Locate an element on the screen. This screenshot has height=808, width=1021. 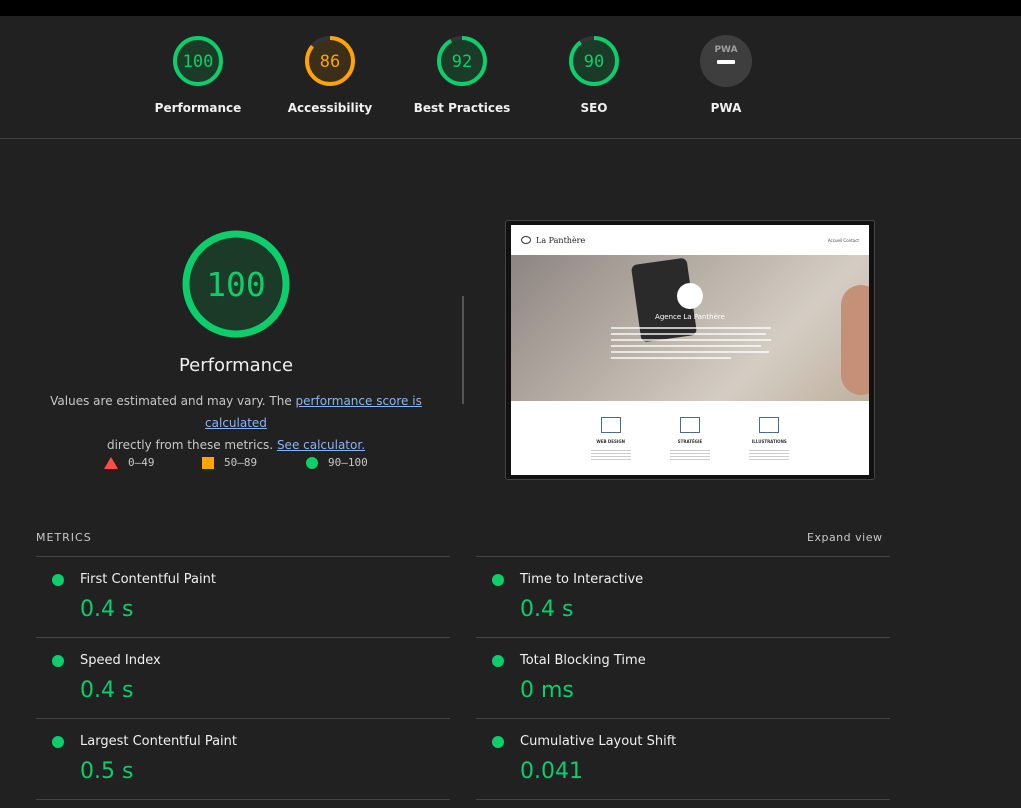
gauge-best-practices: 92 Best Practices is located at coordinates (462, 74).